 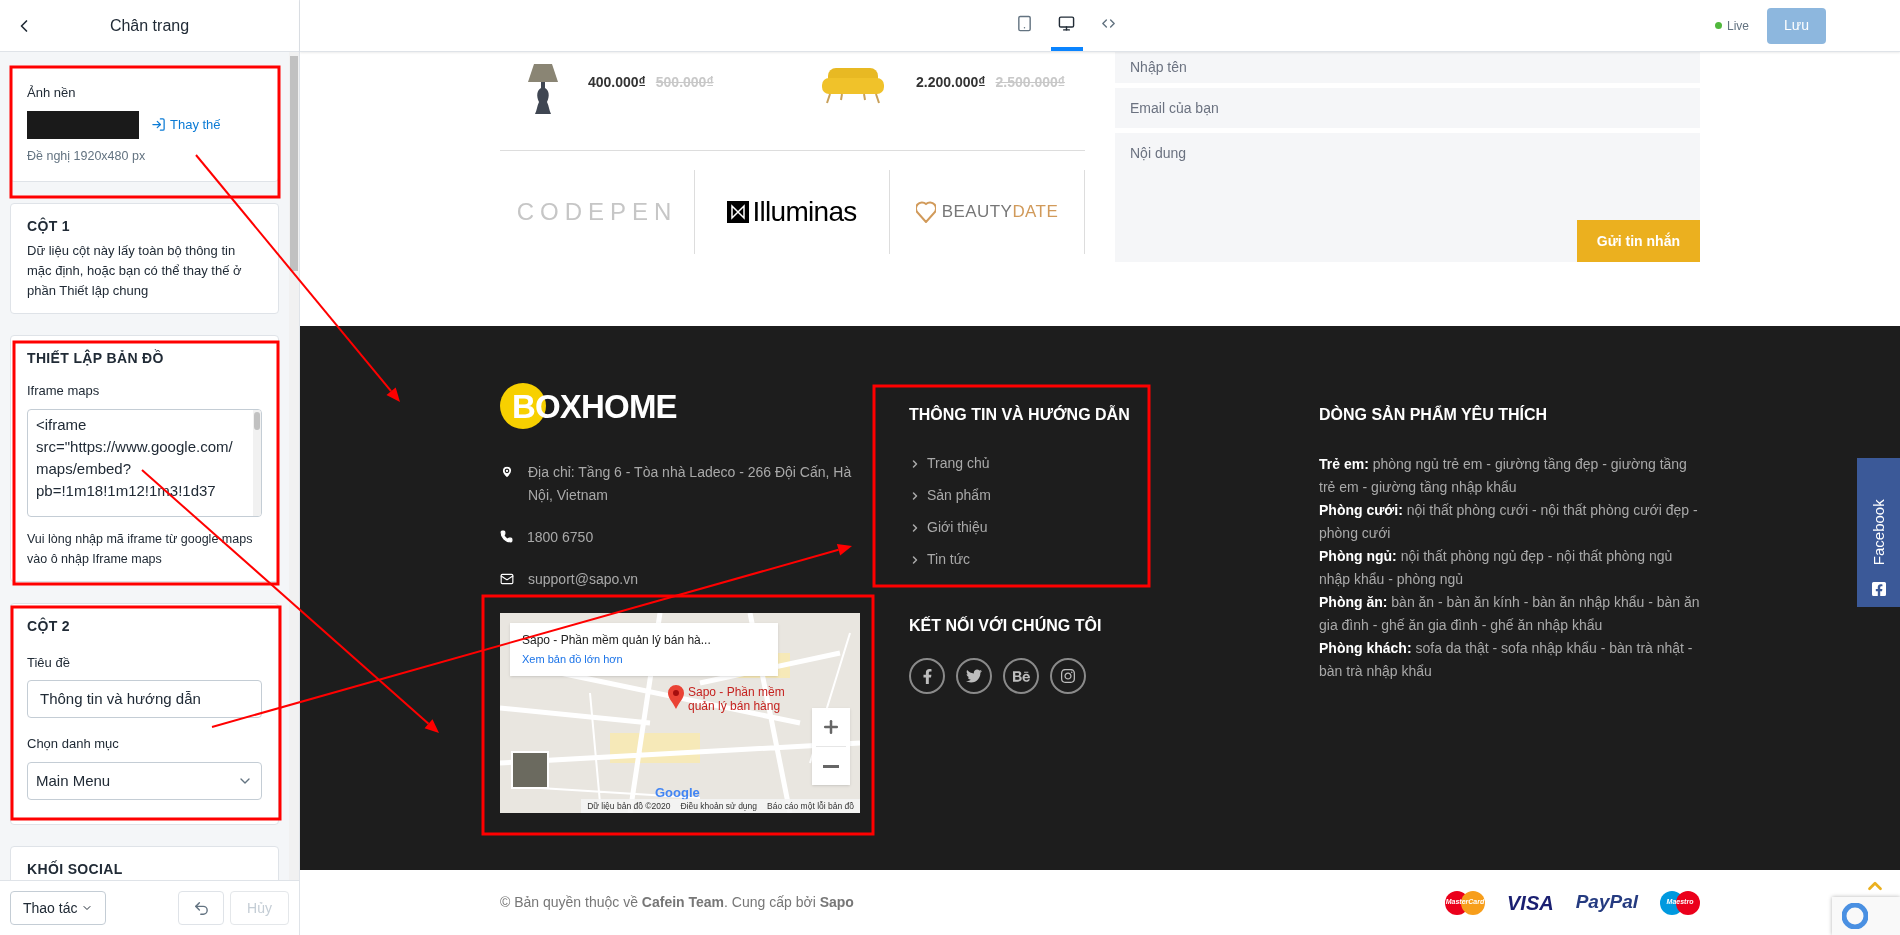 I want to click on contact-text: 1800 6750, so click(x=560, y=537).